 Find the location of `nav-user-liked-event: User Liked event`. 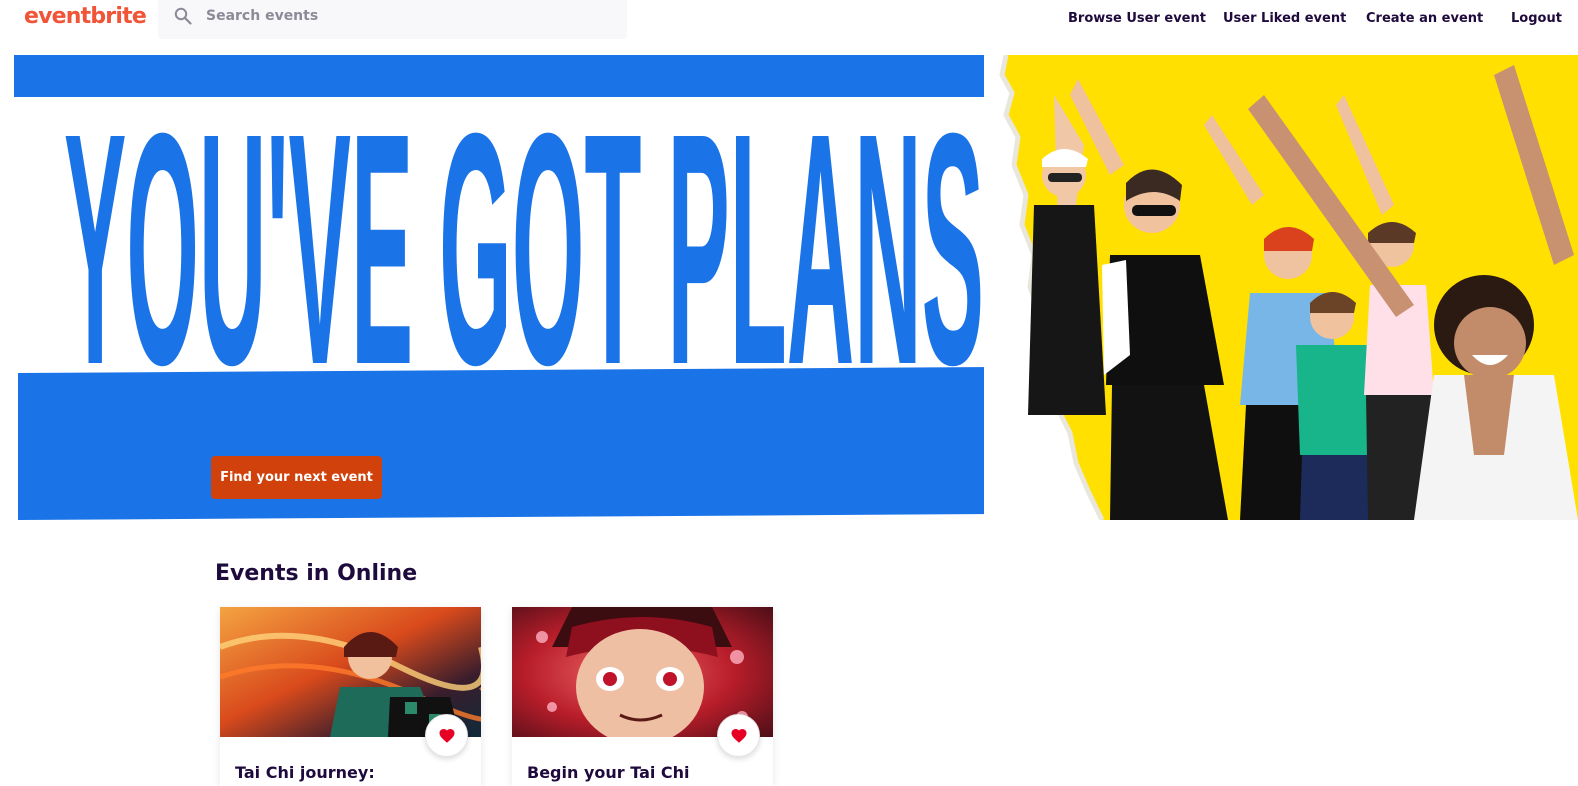

nav-user-liked-event: User Liked event is located at coordinates (1284, 18).